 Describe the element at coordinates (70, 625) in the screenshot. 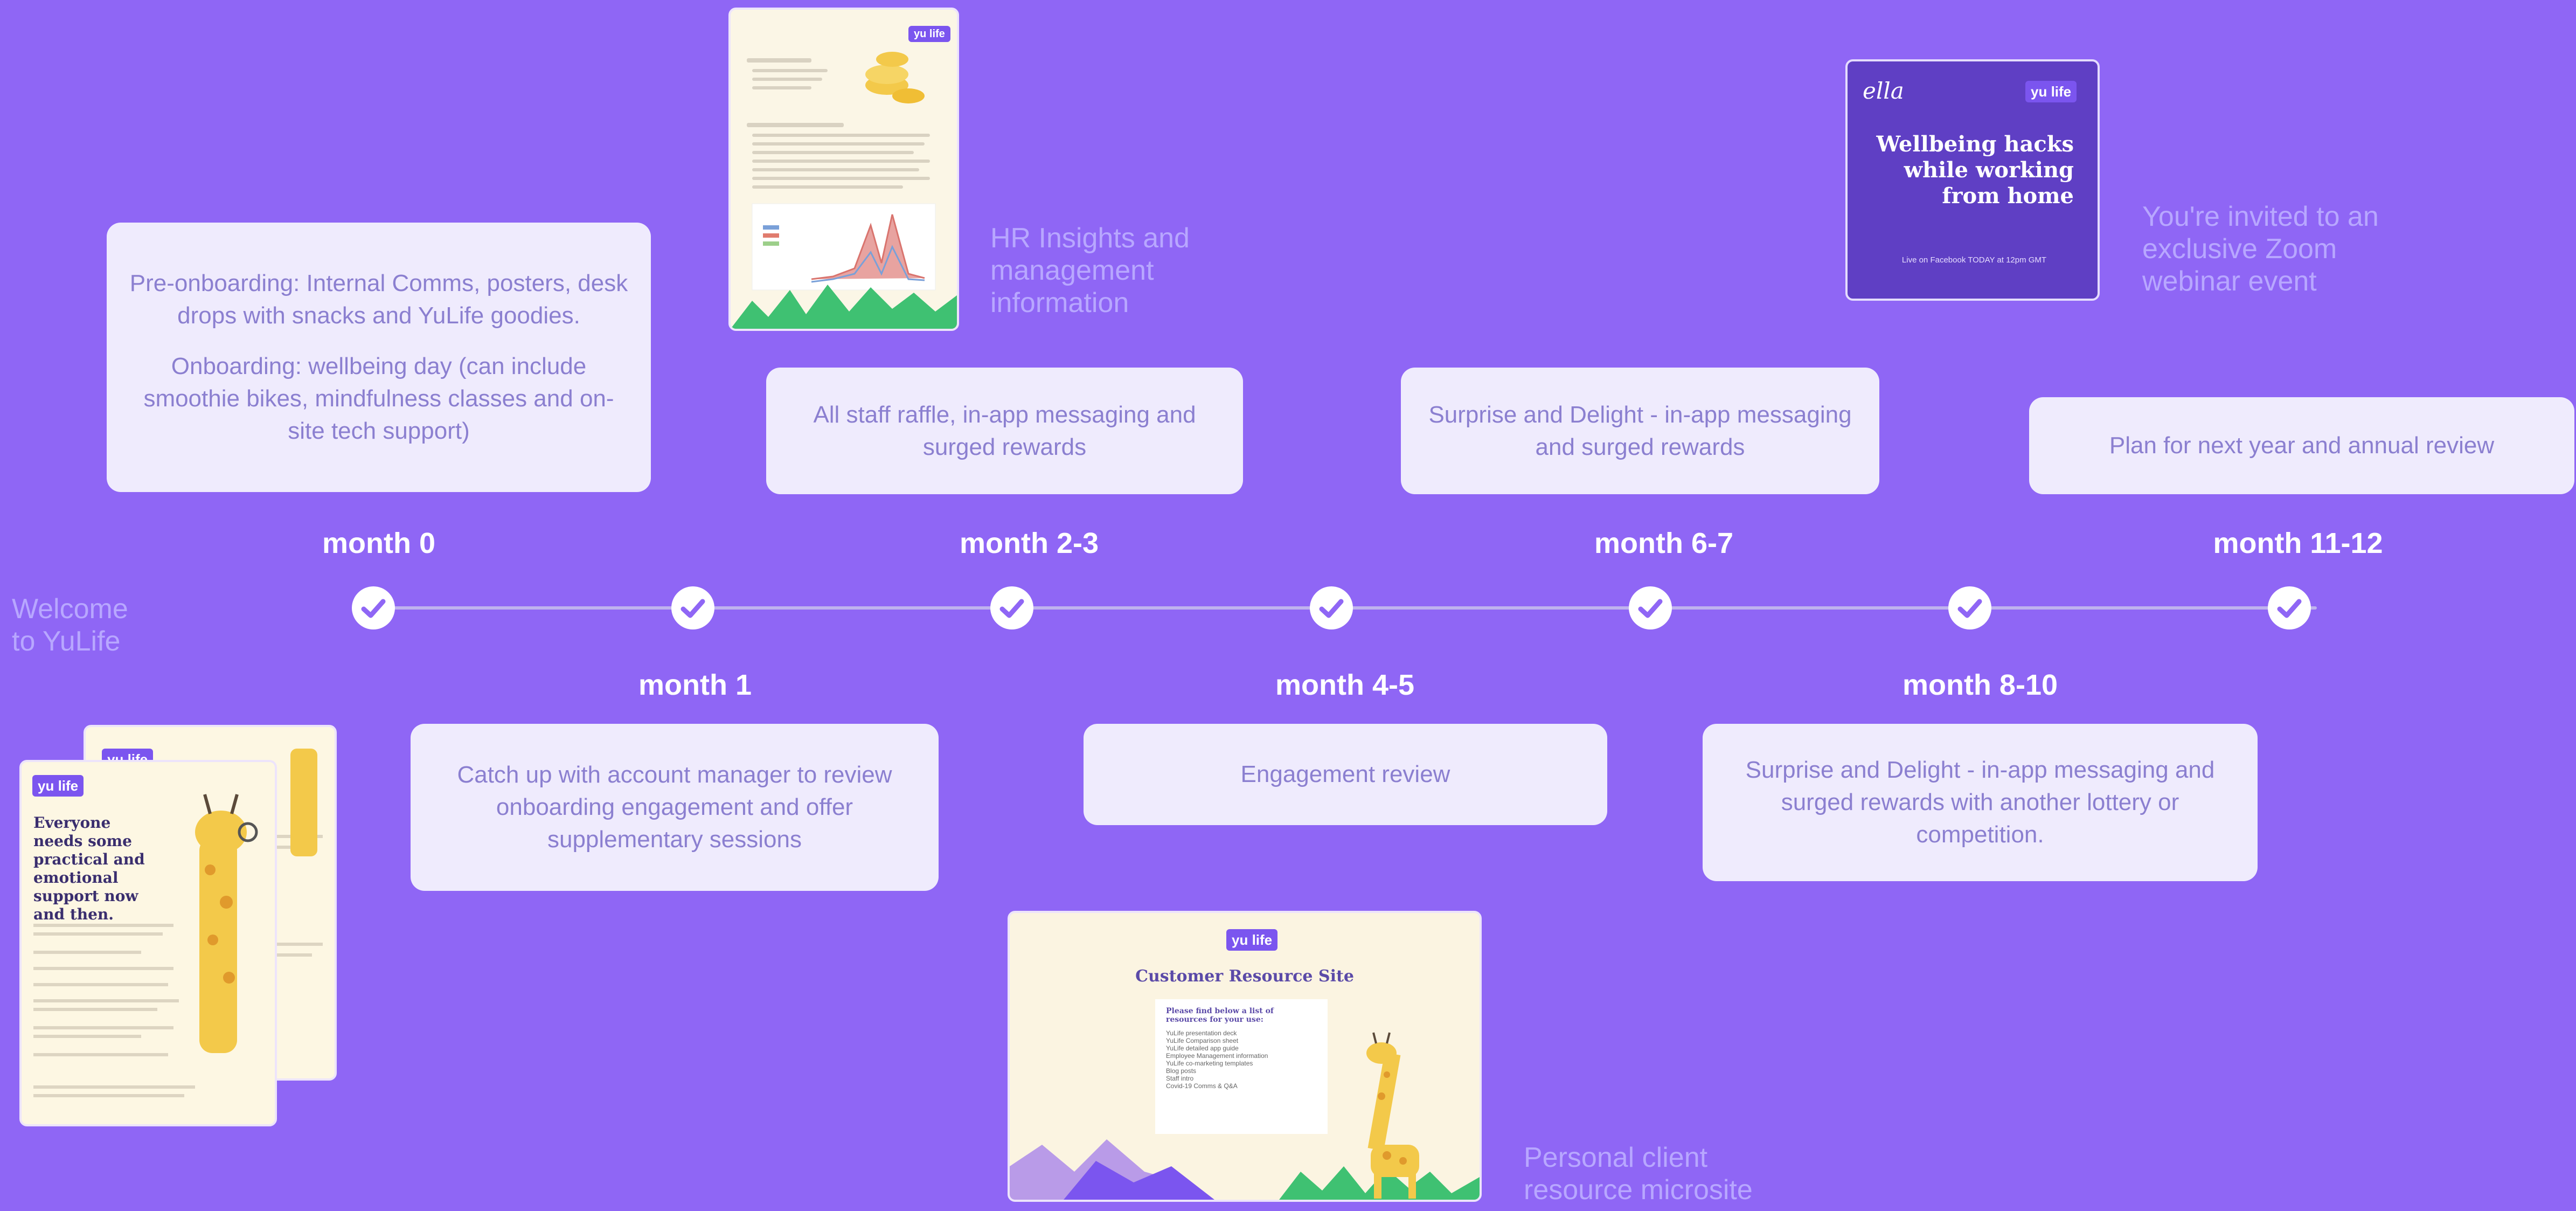

I see `welcome-label: Welcome to YuLife` at that location.